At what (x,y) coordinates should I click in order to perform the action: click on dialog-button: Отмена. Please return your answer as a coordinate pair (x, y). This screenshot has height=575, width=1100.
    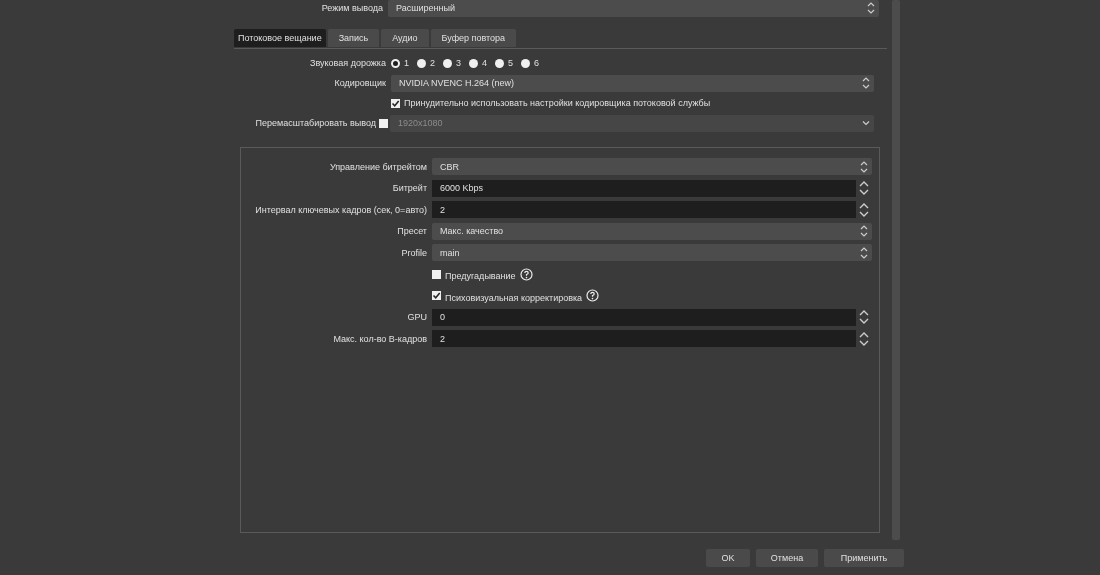
    Looking at the image, I should click on (787, 558).